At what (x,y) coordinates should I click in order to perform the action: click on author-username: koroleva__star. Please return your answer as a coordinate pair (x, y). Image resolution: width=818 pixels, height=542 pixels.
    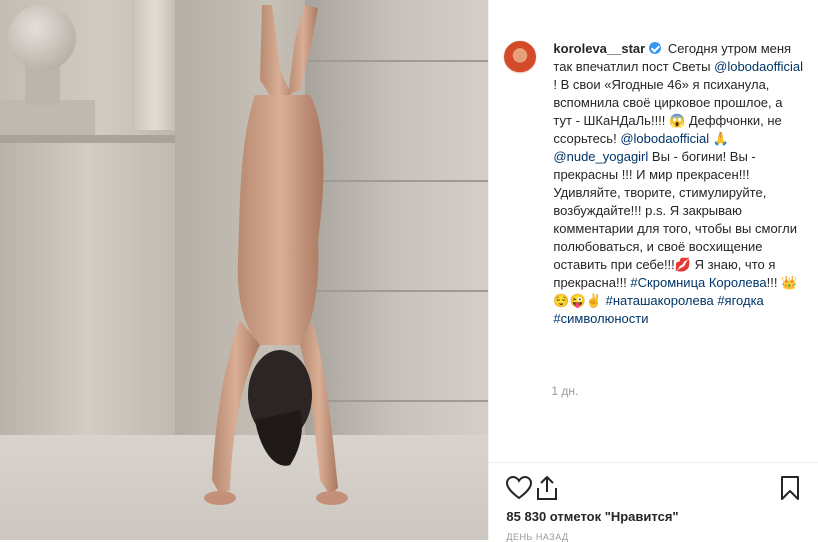
    Looking at the image, I should click on (599, 48).